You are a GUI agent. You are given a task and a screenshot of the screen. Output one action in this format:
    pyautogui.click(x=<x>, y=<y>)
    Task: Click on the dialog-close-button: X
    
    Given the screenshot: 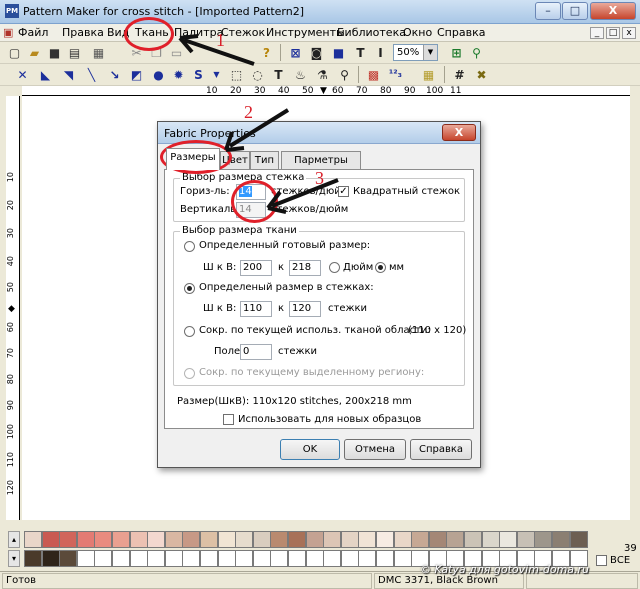 What is the action you would take?
    pyautogui.click(x=459, y=132)
    